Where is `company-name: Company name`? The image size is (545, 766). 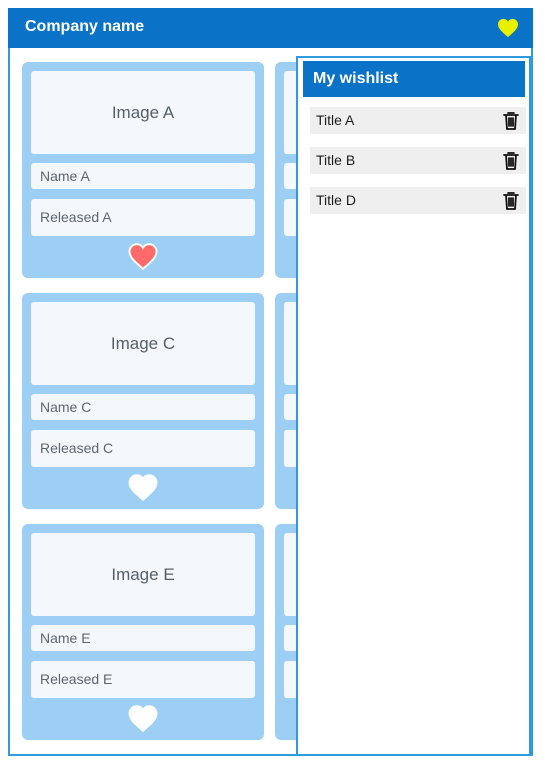
company-name: Company name is located at coordinates (85, 26).